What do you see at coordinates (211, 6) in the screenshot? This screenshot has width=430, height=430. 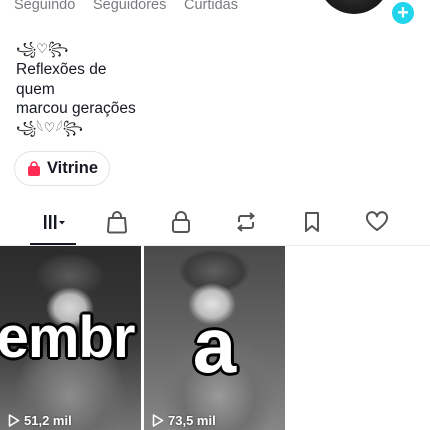 I see `likes-label: Curtidas` at bounding box center [211, 6].